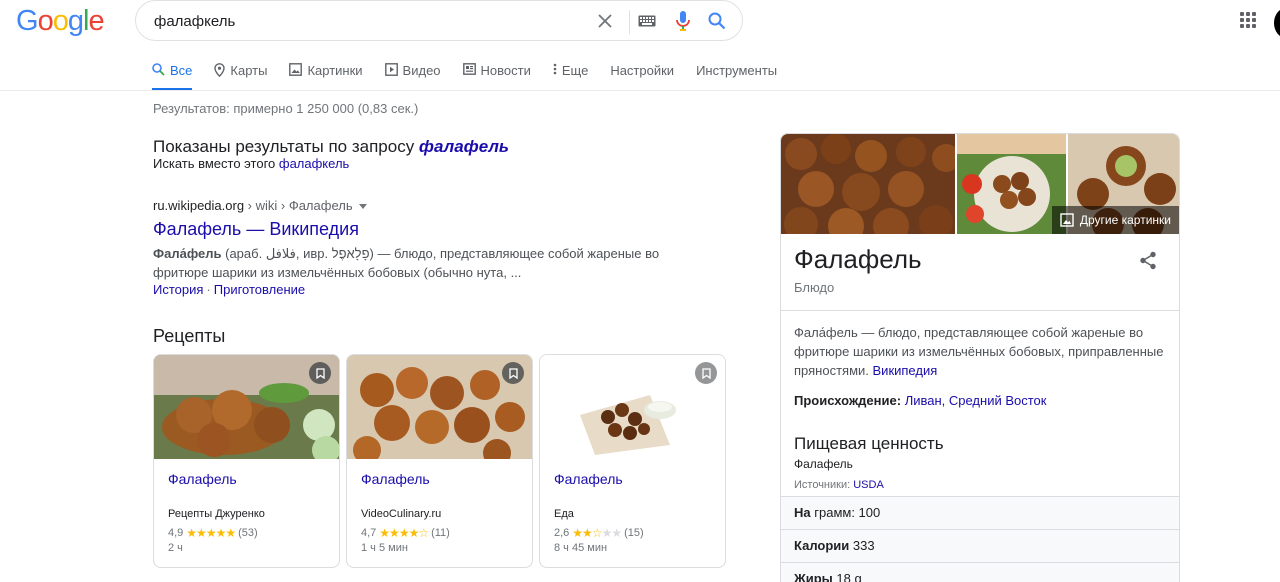  I want to click on origin-link: Ливан, Средний Восток, so click(976, 400).